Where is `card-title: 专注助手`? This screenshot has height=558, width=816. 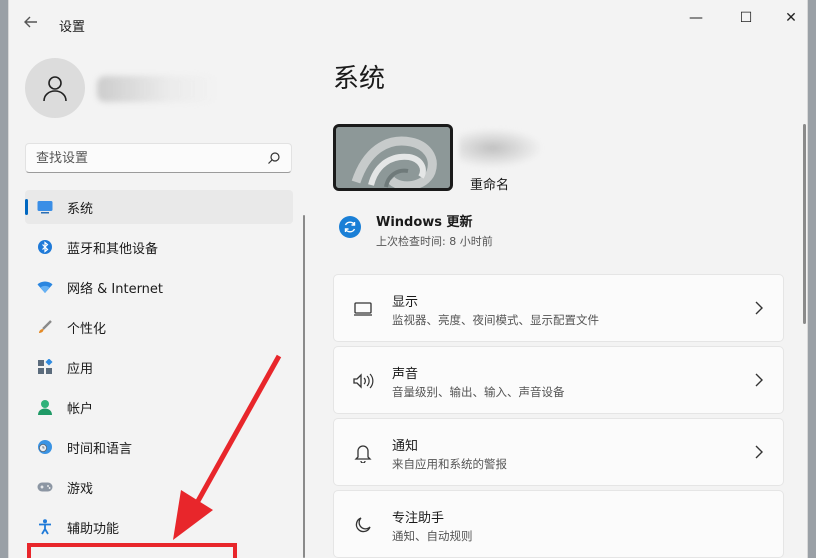
card-title: 专注助手 is located at coordinates (418, 518).